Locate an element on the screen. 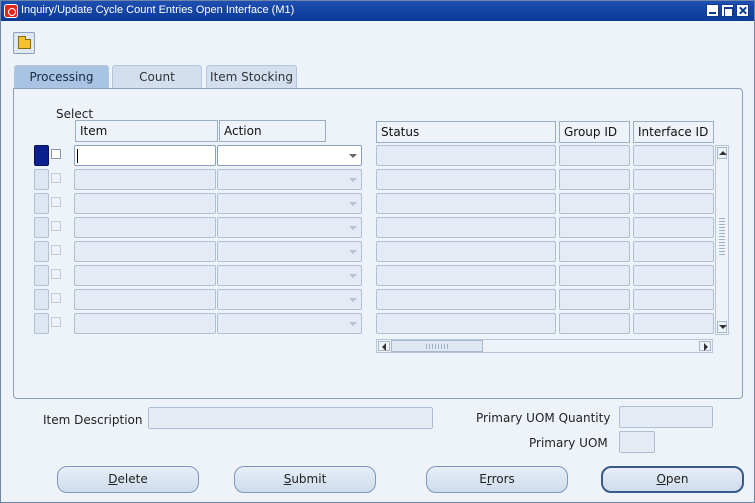  minimize-icon is located at coordinates (712, 10).